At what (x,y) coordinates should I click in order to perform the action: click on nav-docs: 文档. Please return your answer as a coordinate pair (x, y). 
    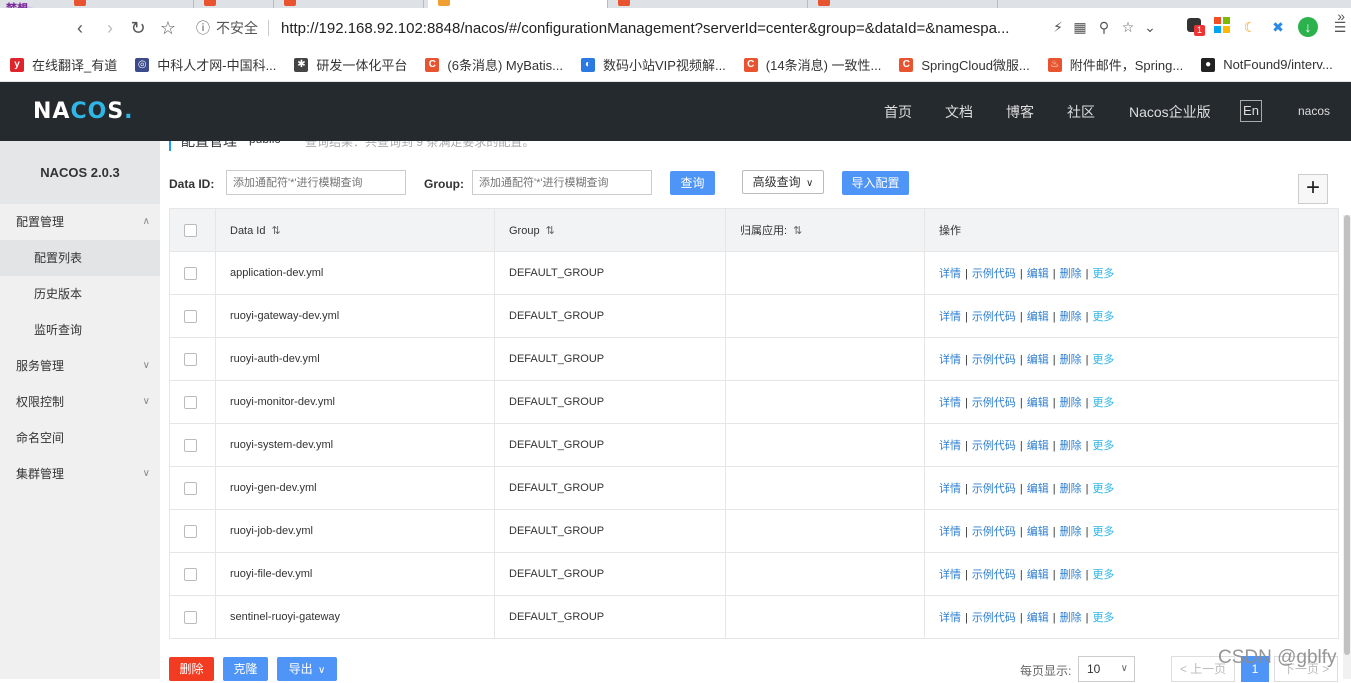
    Looking at the image, I should click on (959, 112).